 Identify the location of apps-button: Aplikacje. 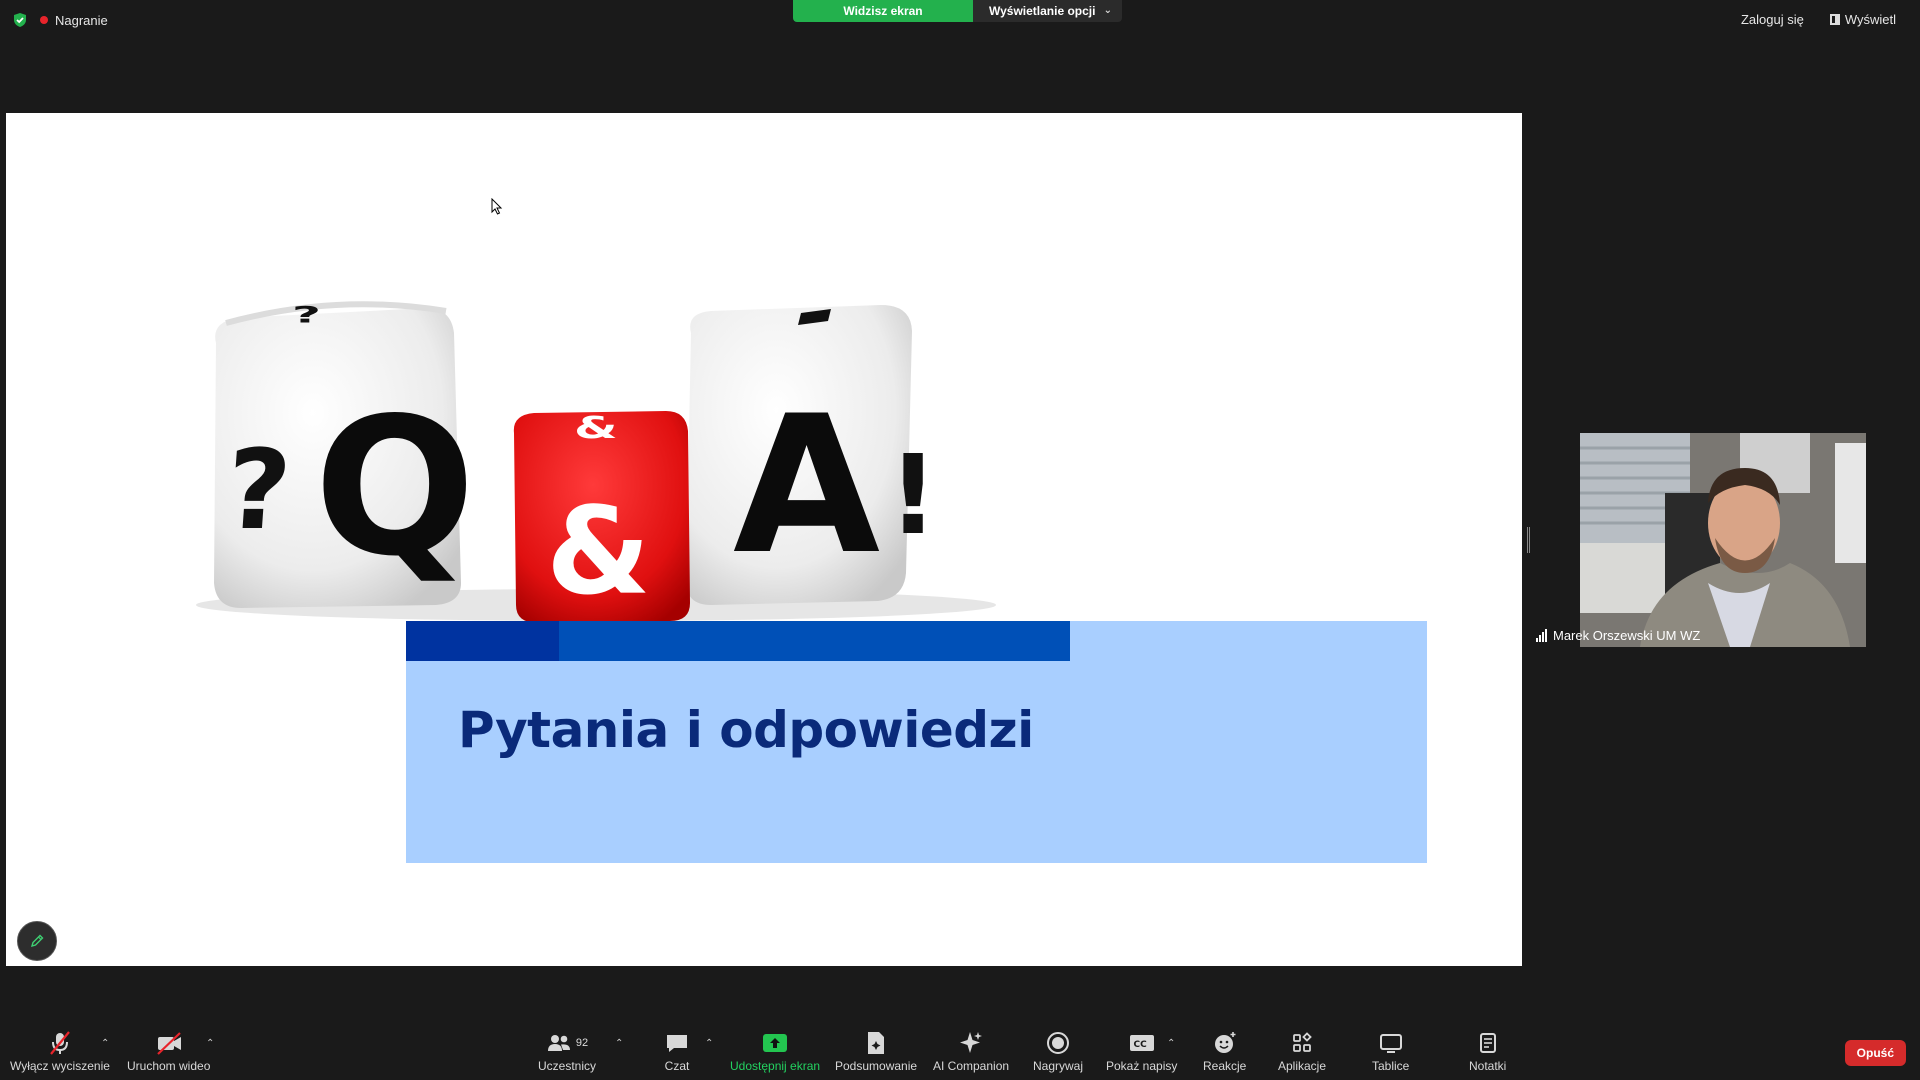
(1302, 1051).